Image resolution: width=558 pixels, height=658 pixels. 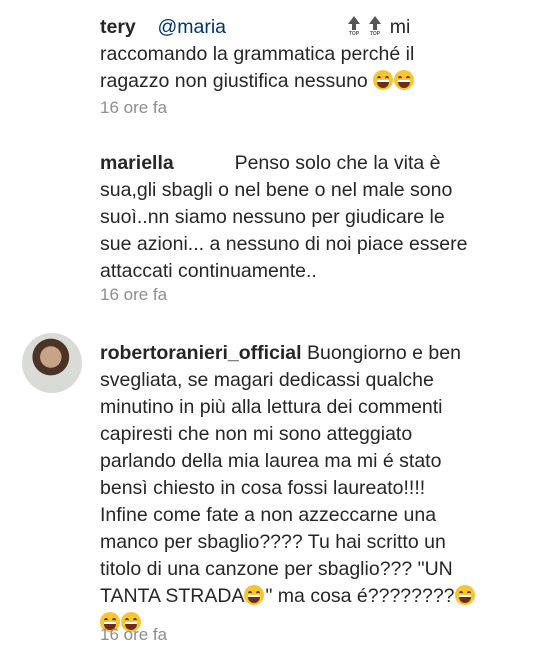 I want to click on comment-text: Infine come fate a non azzeccarne una, so click(x=268, y=515).